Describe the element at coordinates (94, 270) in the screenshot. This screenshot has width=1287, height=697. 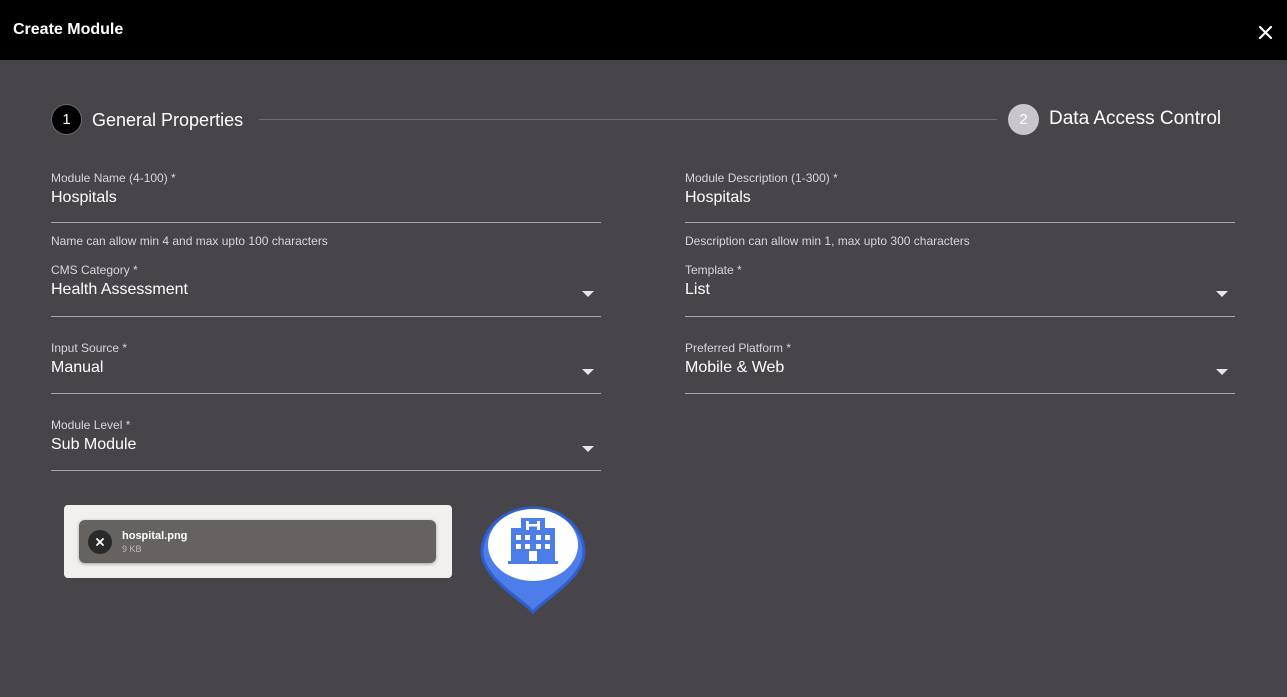
I see `cms-category-label: CMS Category *` at that location.